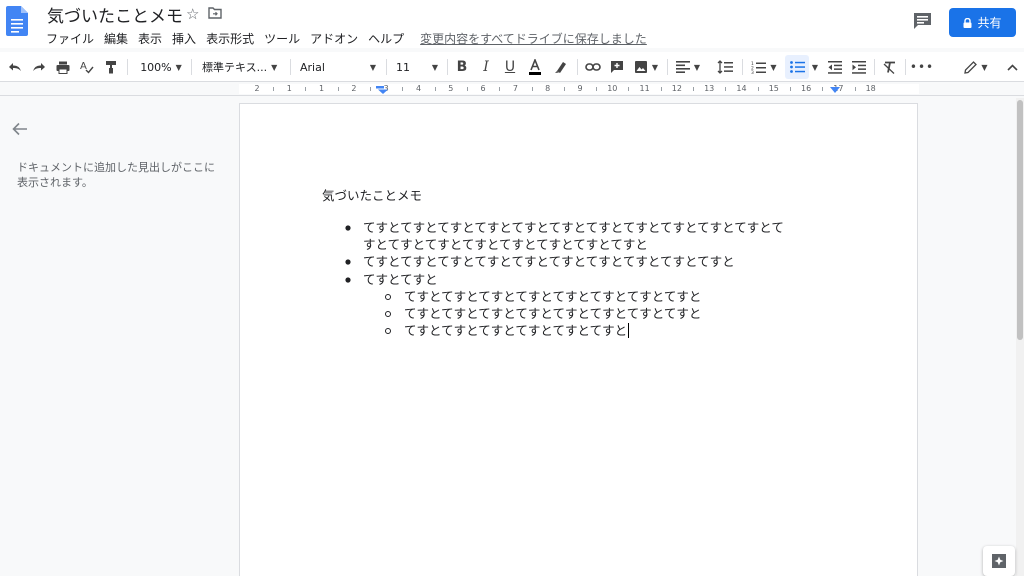 This screenshot has width=1024, height=576. What do you see at coordinates (548, 88) in the screenshot?
I see `ruler-number: 8` at bounding box center [548, 88].